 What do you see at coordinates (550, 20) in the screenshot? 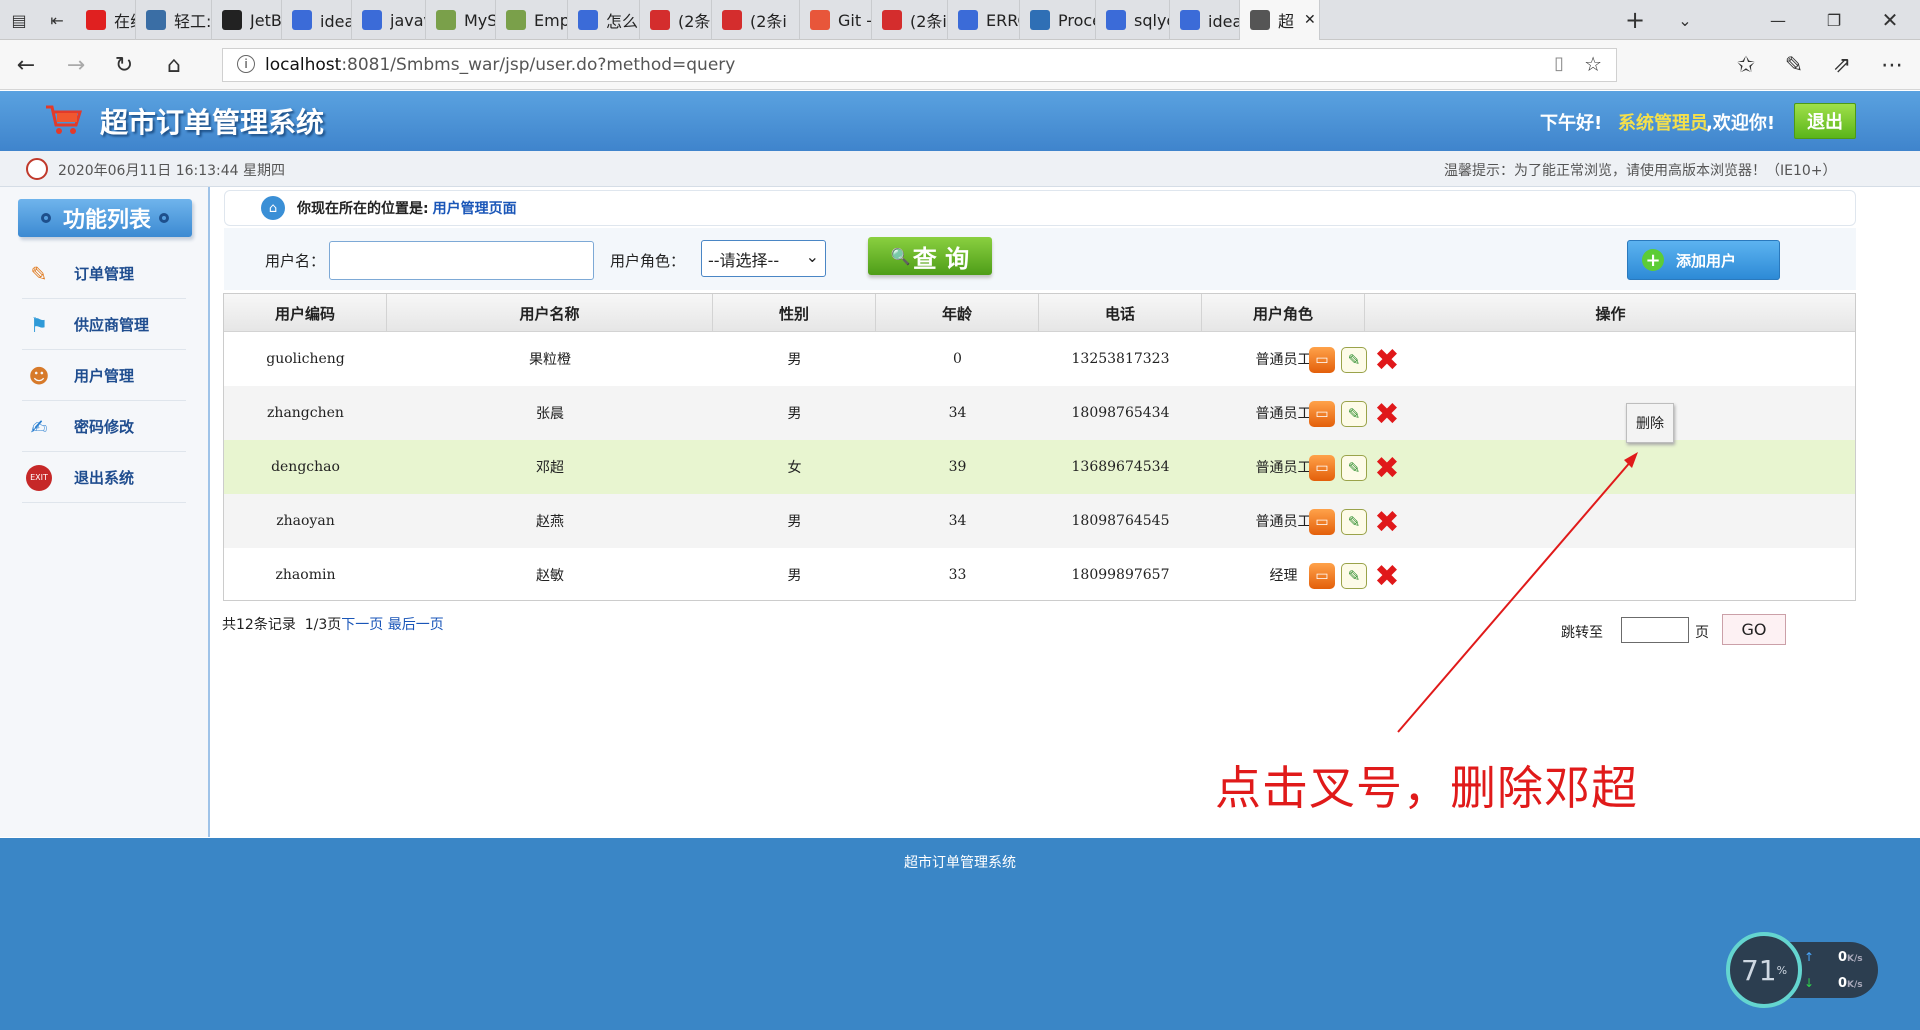
I see `browser-tab-label: Empt` at bounding box center [550, 20].